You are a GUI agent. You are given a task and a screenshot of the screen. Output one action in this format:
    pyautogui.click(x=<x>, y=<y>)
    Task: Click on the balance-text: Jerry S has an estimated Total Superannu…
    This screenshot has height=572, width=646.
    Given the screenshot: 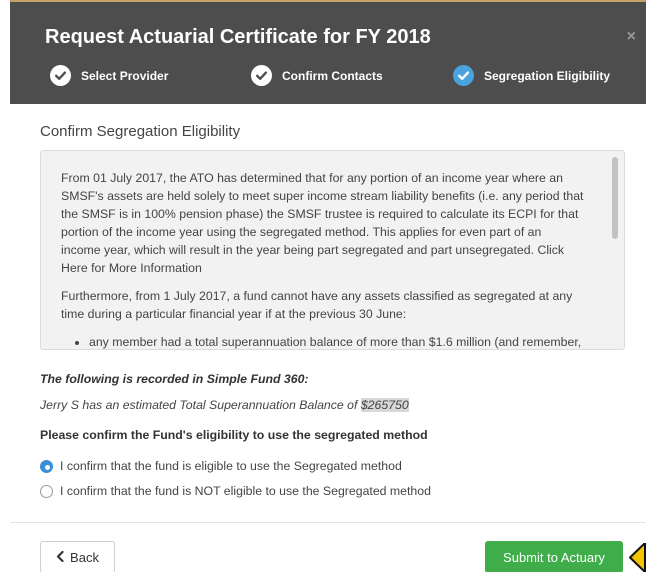 What is the action you would take?
    pyautogui.click(x=200, y=405)
    